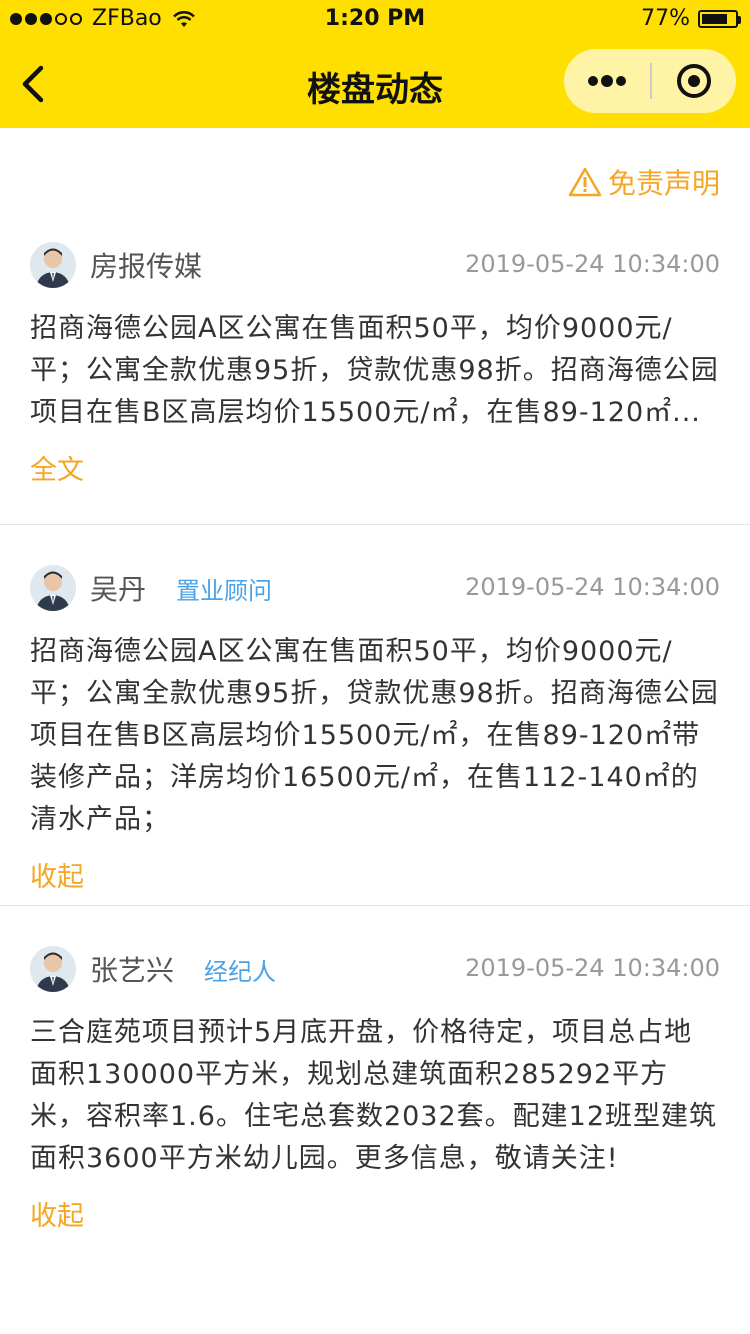  I want to click on status-time: 1:20 PM, so click(375, 18).